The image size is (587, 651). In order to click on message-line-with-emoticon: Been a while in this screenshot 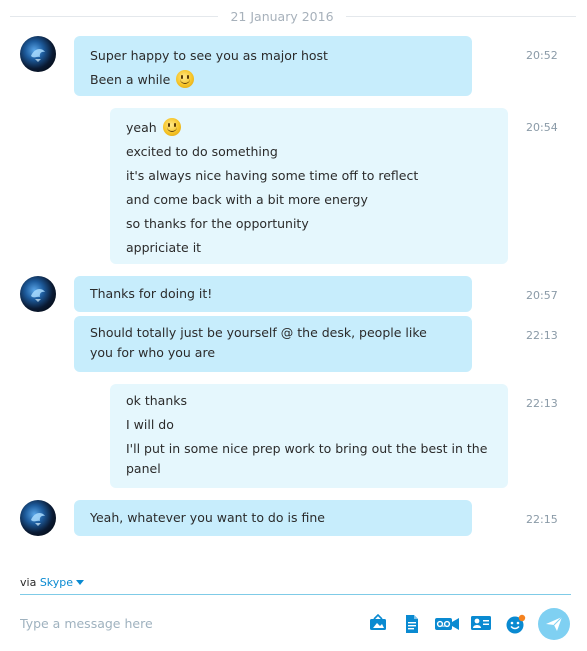, I will do `click(273, 80)`.